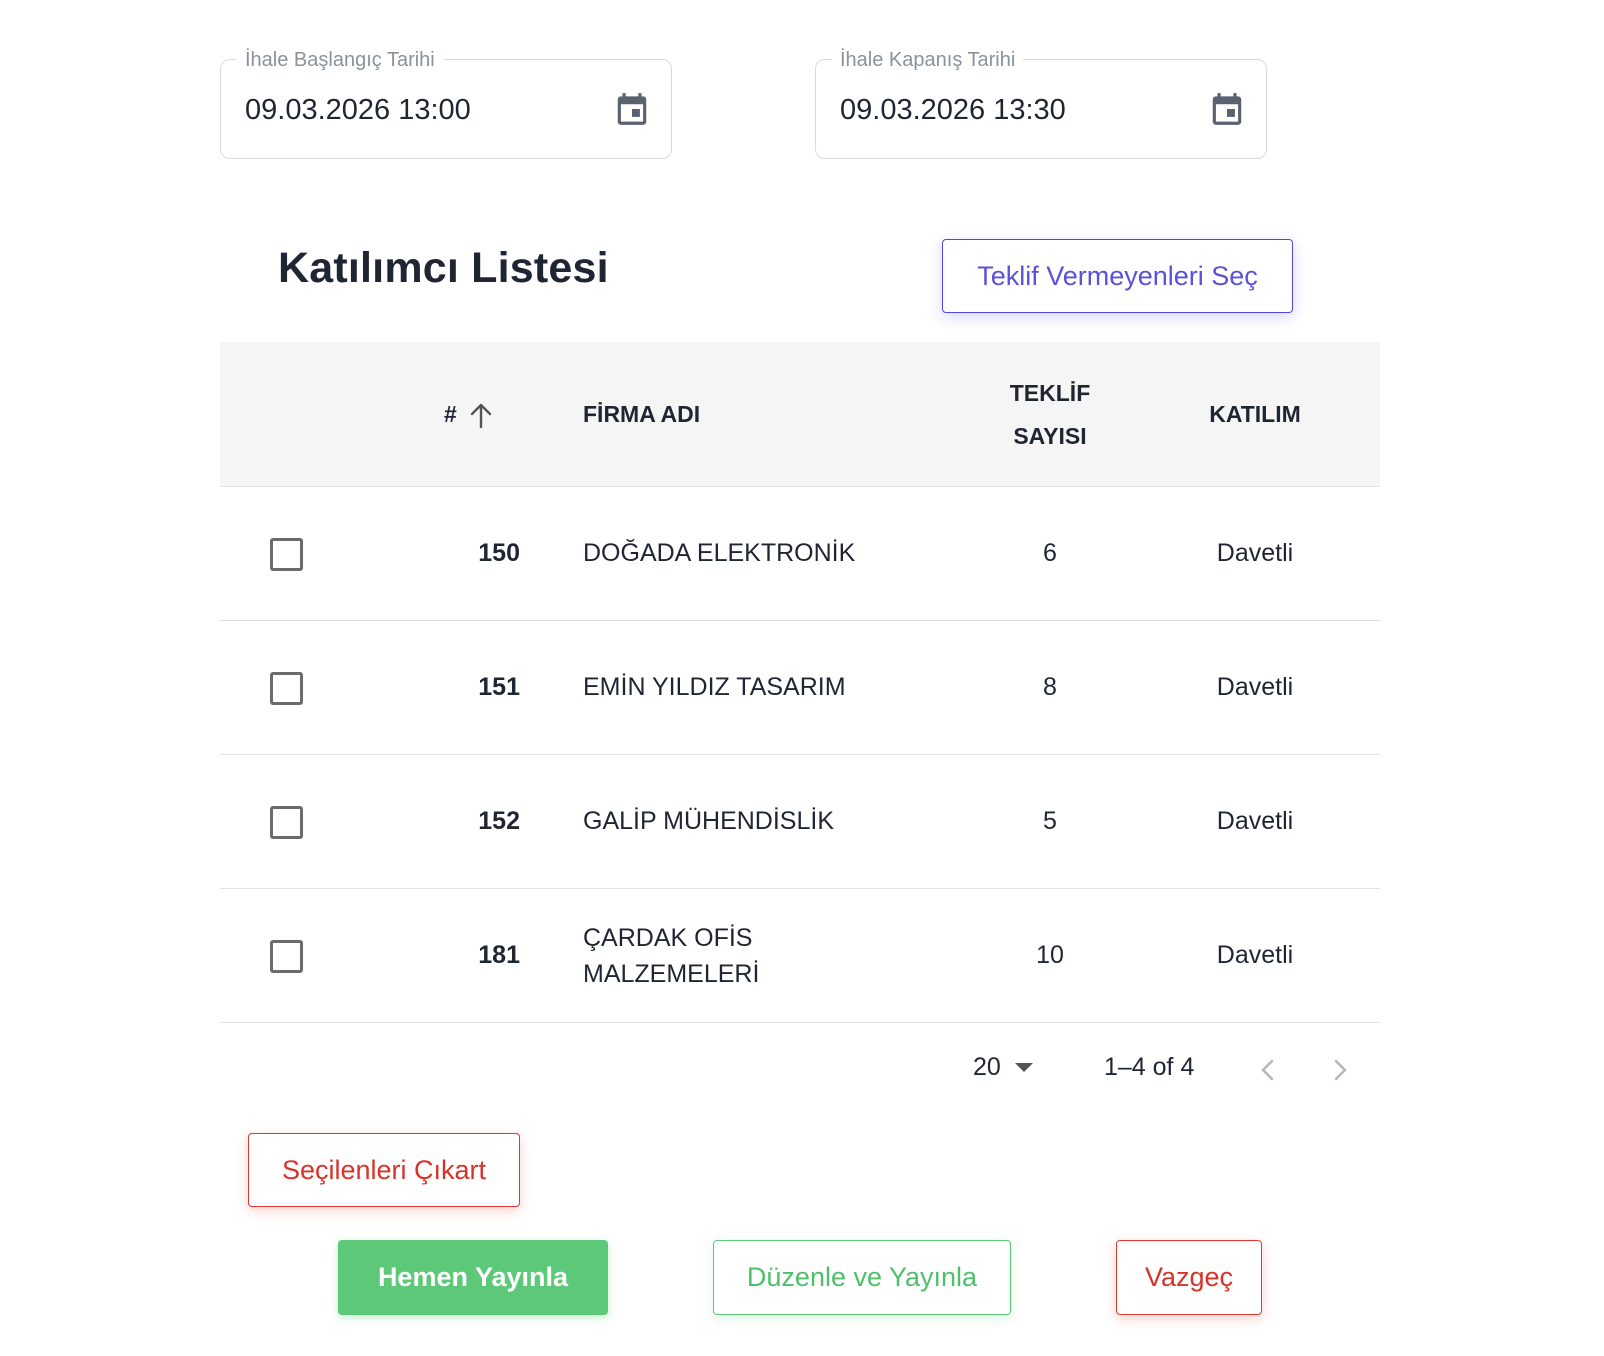  I want to click on rows-per-page-value: 20, so click(987, 1067).